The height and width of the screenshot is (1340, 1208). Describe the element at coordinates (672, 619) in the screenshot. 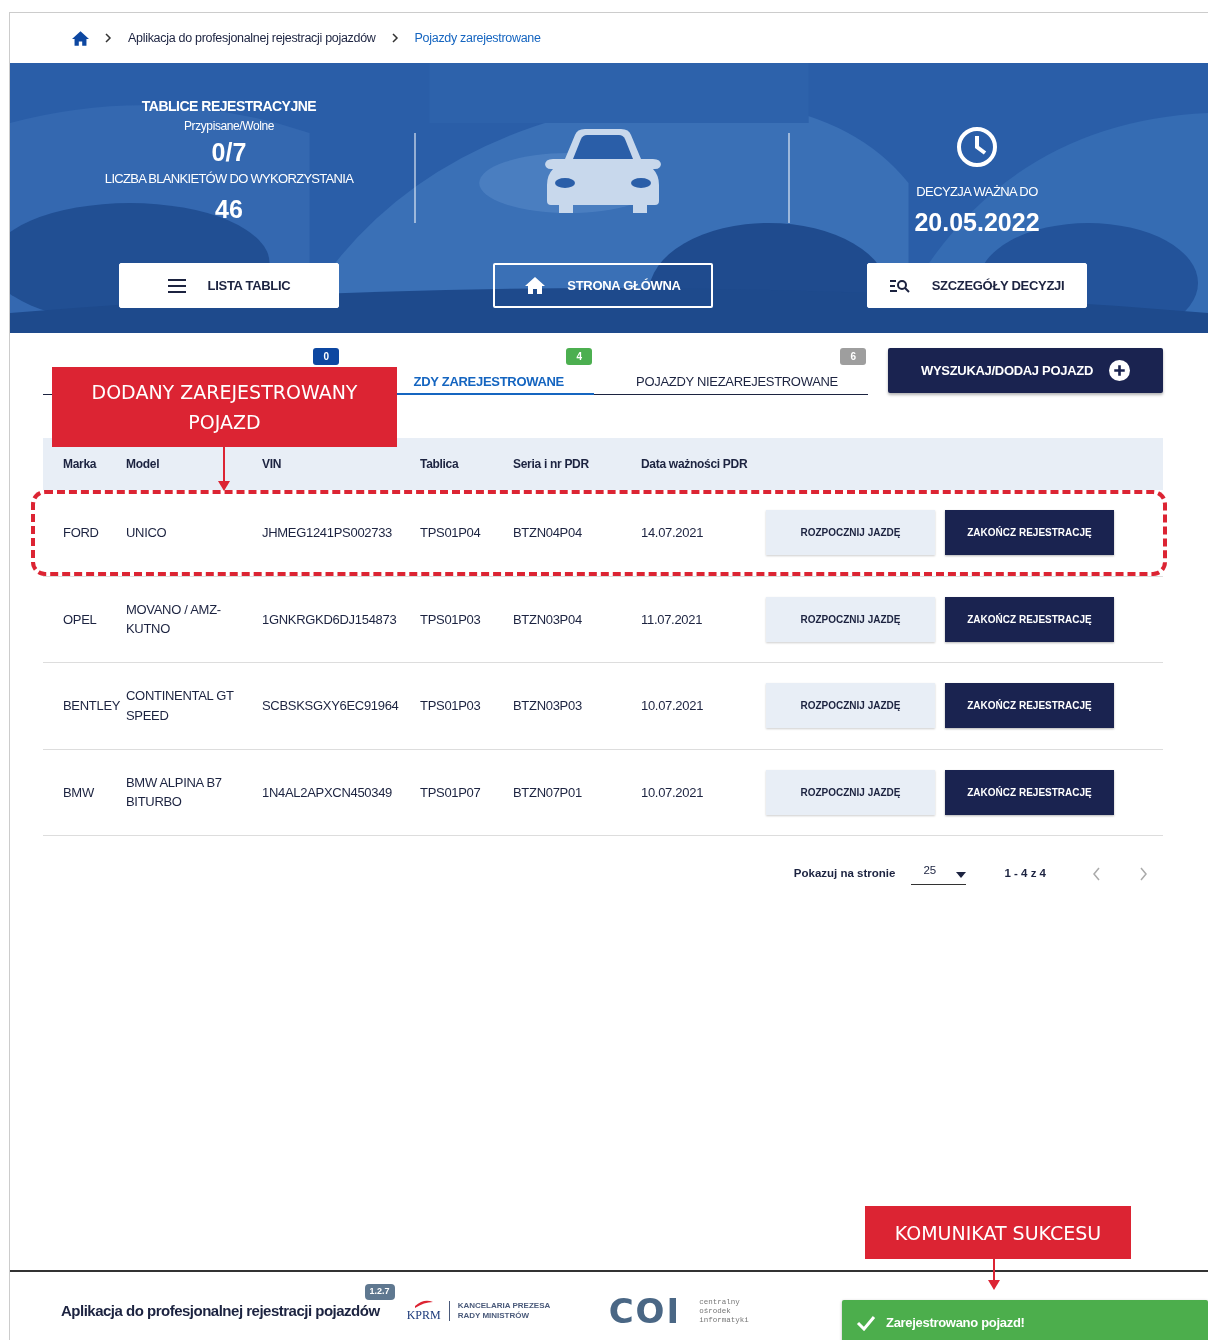

I see `table-cell: 11.07.2021` at that location.